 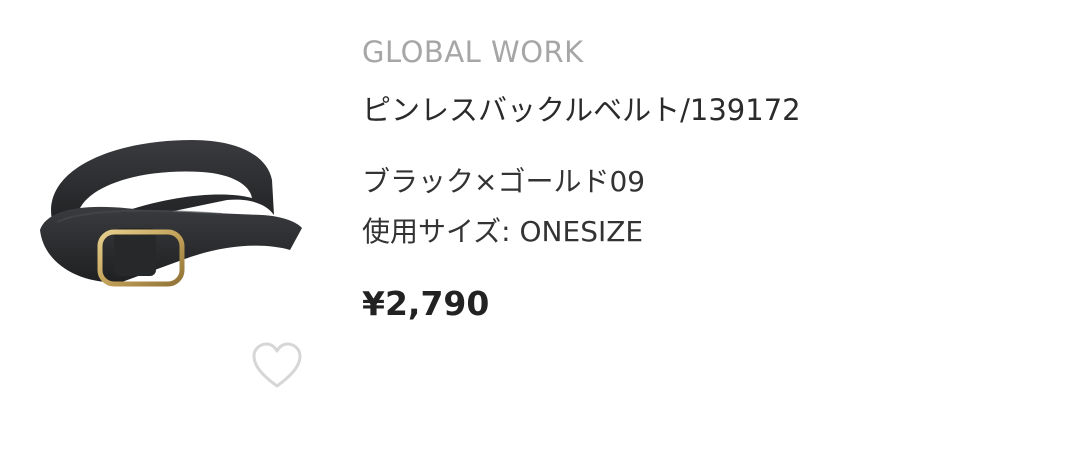 I want to click on heart-outline-icon, so click(x=277, y=365).